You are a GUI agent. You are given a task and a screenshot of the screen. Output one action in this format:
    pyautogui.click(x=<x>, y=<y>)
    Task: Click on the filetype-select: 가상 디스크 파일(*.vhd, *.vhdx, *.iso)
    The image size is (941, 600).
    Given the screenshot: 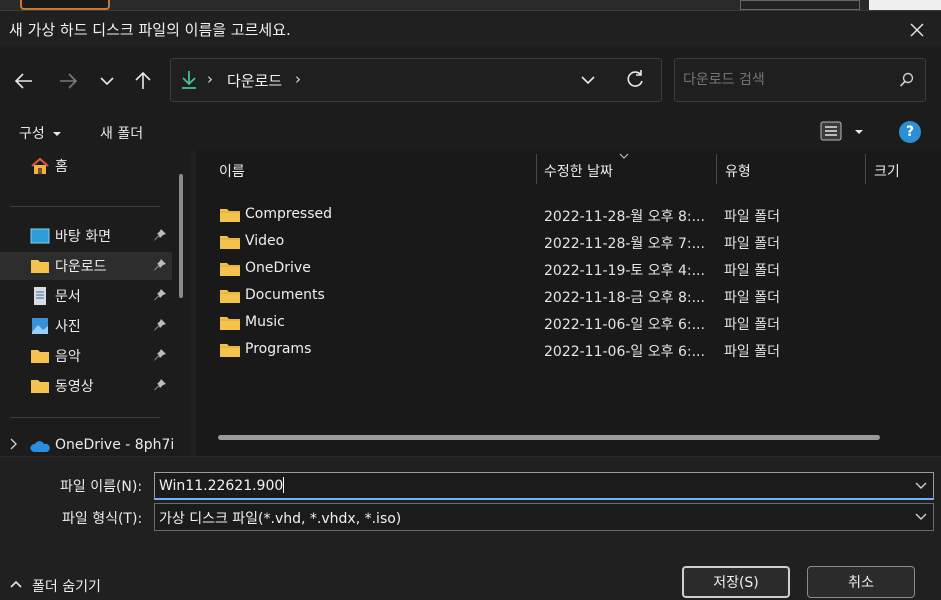 What is the action you would take?
    pyautogui.click(x=544, y=517)
    